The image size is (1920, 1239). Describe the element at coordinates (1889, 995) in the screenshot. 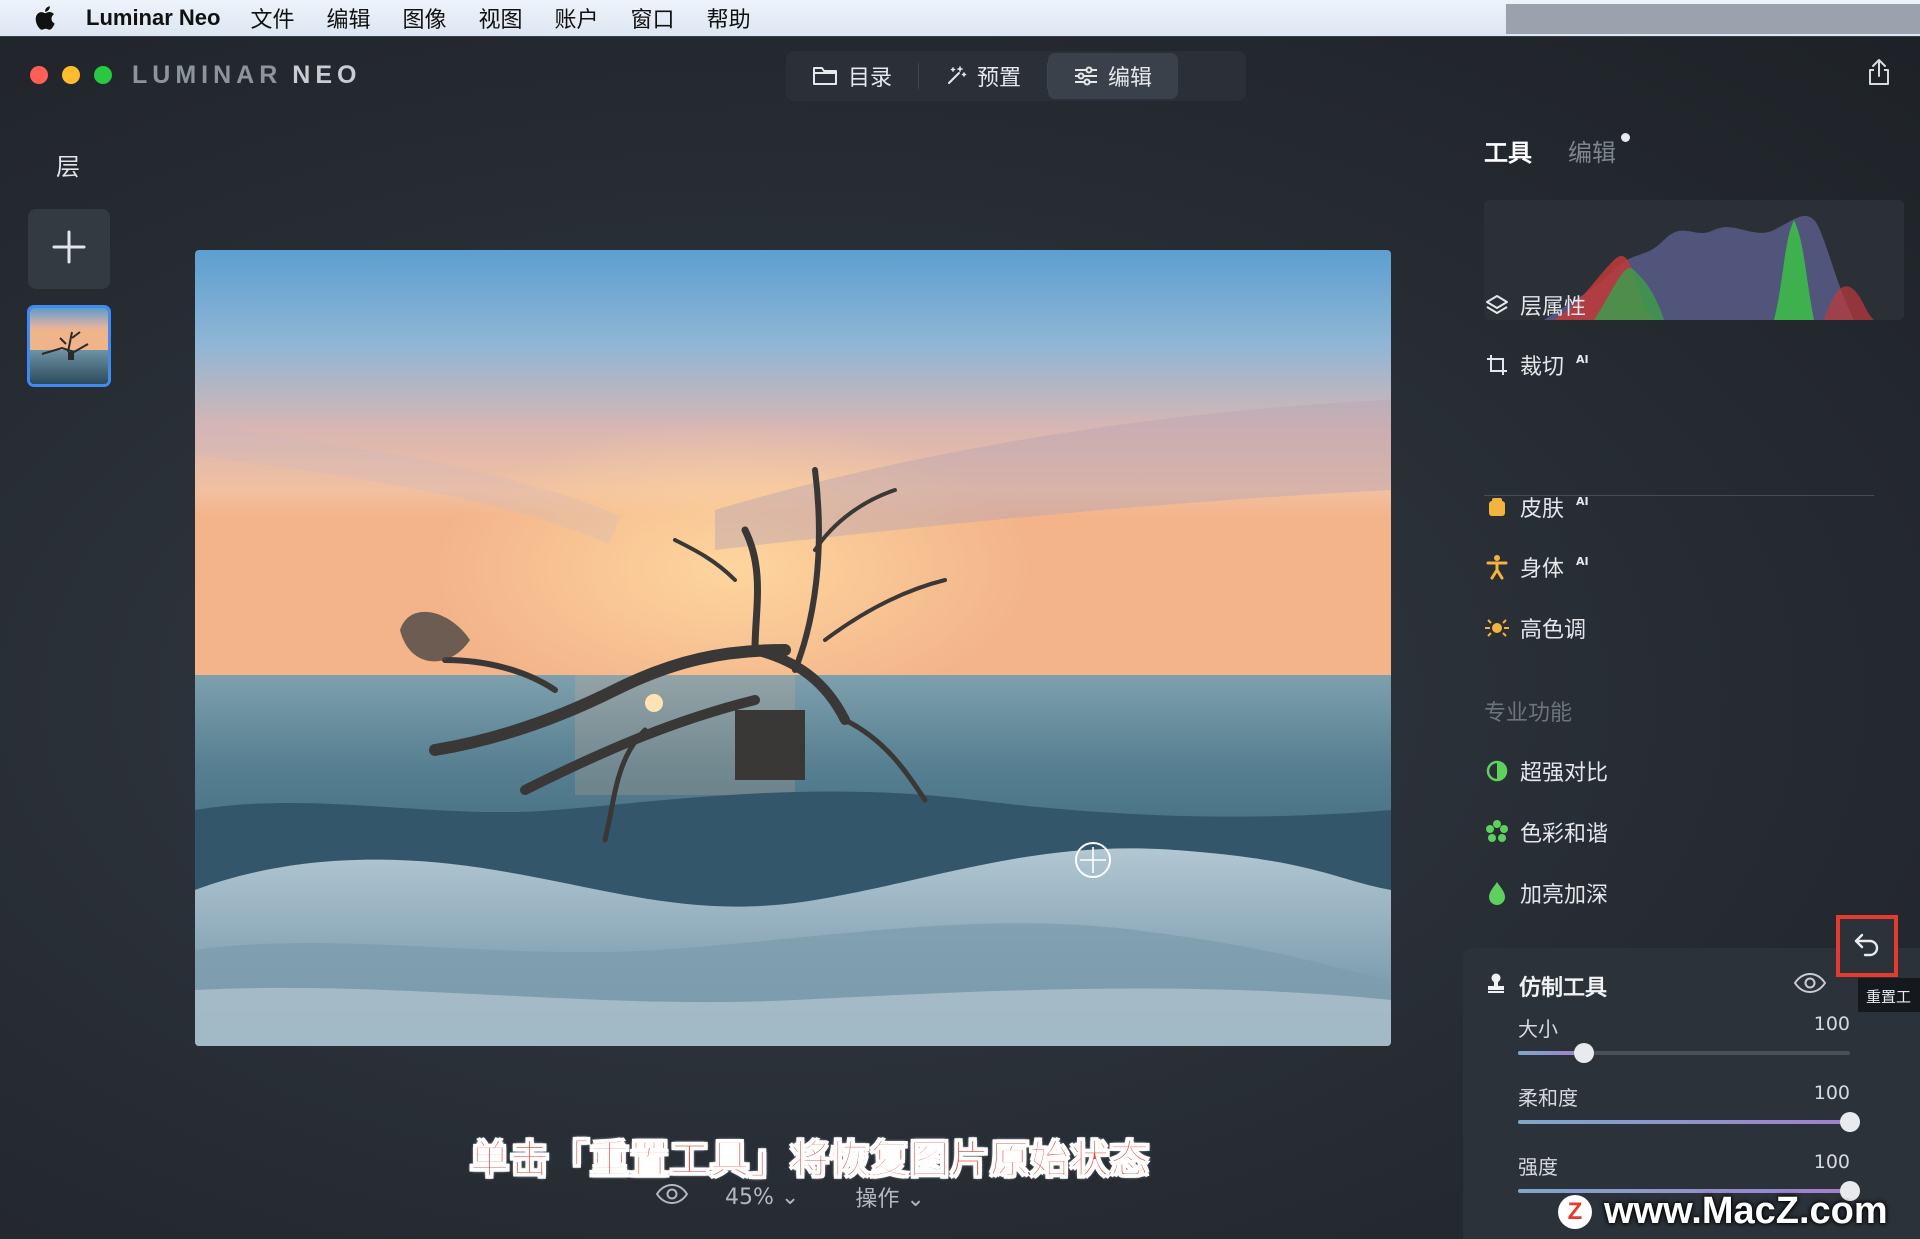

I see `reset-tooltip: 重置工` at that location.